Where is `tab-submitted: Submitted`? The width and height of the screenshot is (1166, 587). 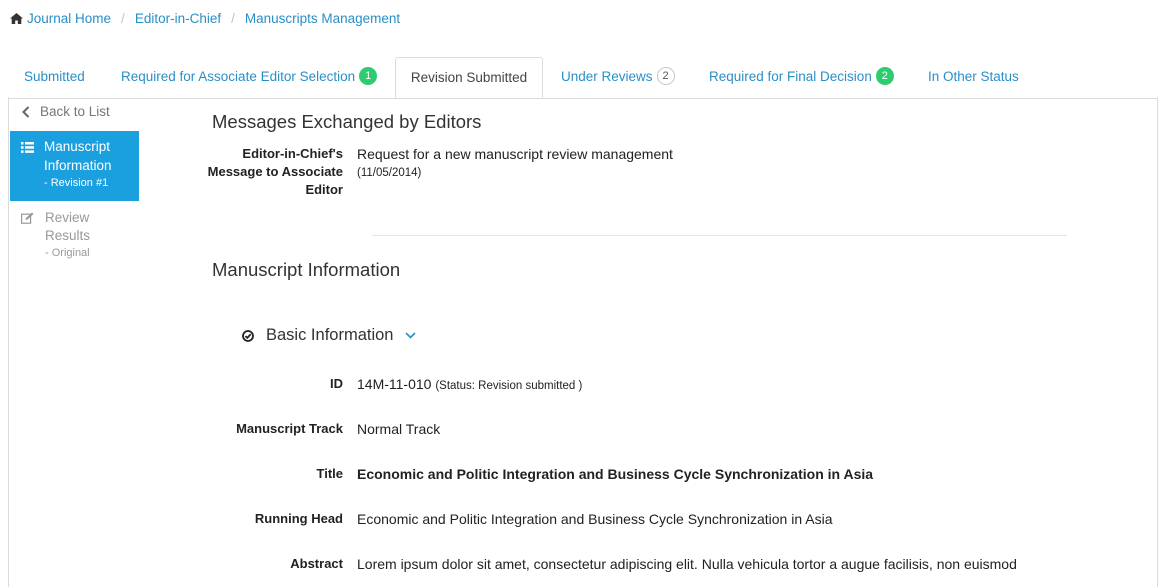
tab-submitted: Submitted is located at coordinates (54, 77).